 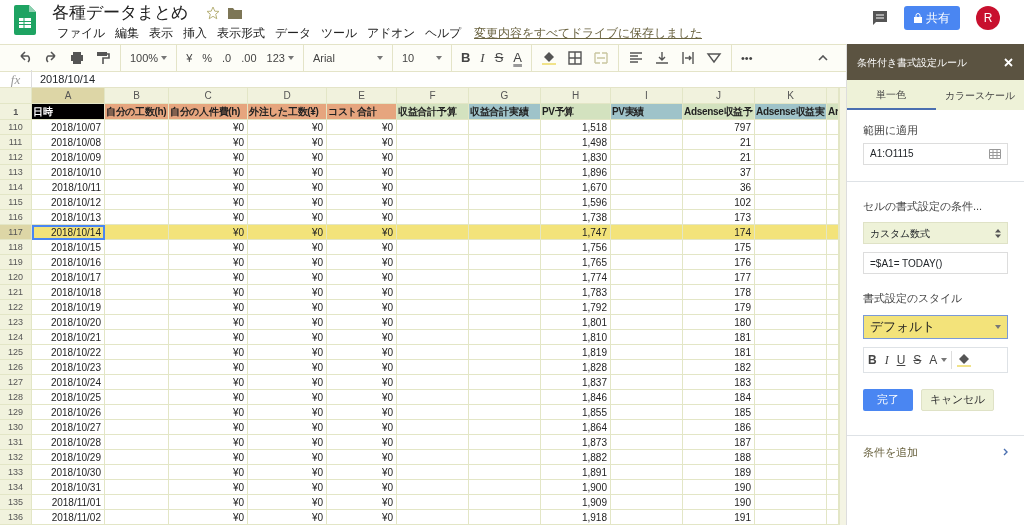 I want to click on table-cell: 1,801, so click(x=576, y=322).